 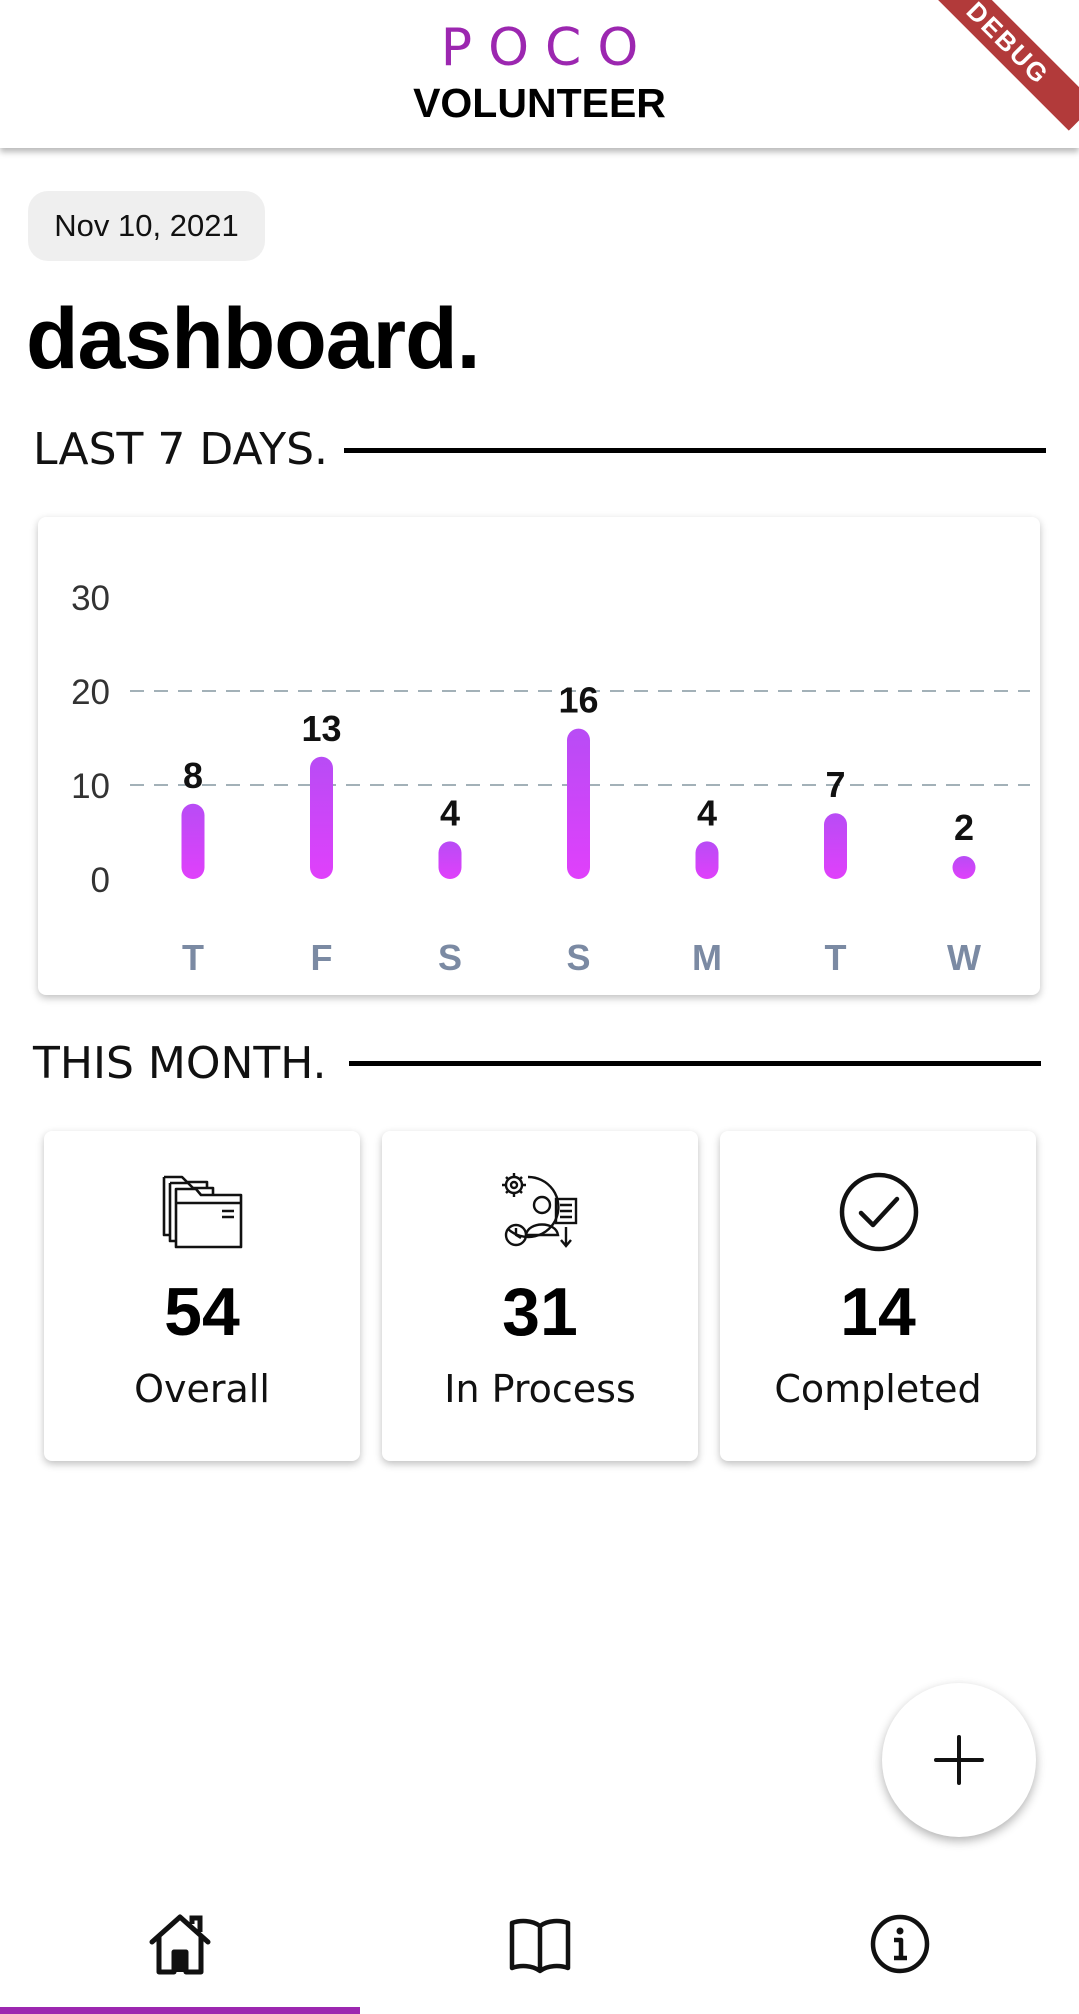 I want to click on info-icon, so click(x=900, y=1944).